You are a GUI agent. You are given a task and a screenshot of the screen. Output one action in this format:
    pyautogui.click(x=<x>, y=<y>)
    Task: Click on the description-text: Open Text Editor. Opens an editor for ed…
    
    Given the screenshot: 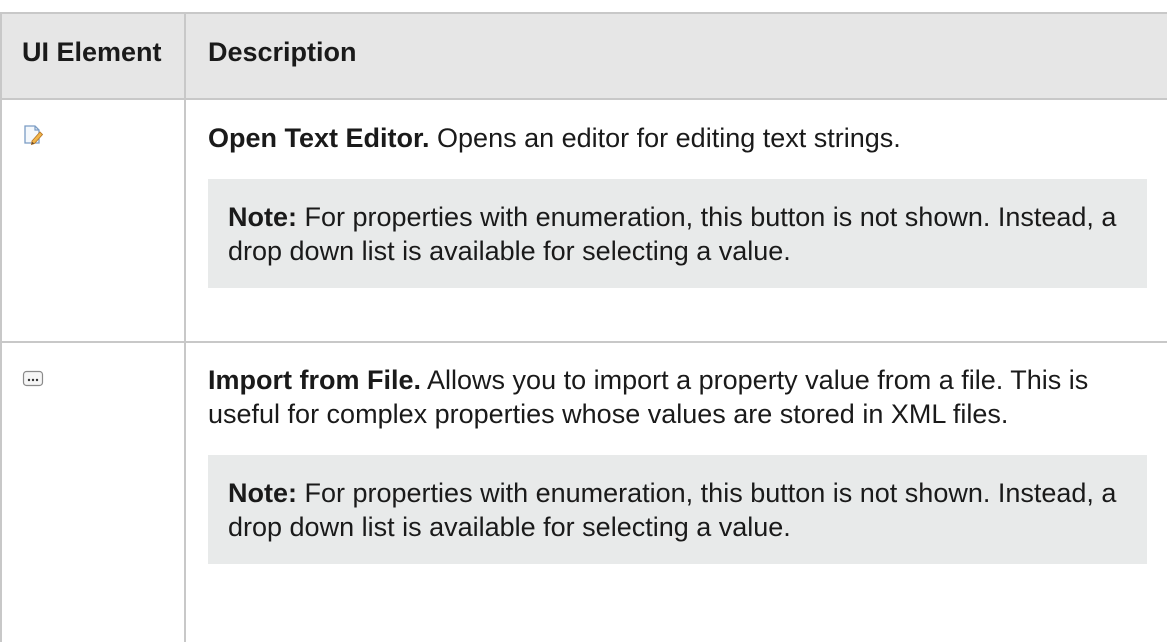 What is the action you would take?
    pyautogui.click(x=677, y=127)
    